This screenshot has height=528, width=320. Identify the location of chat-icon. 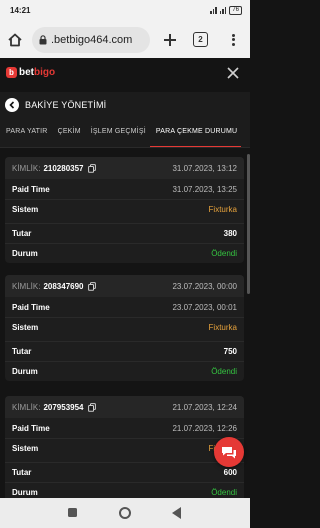
(229, 452).